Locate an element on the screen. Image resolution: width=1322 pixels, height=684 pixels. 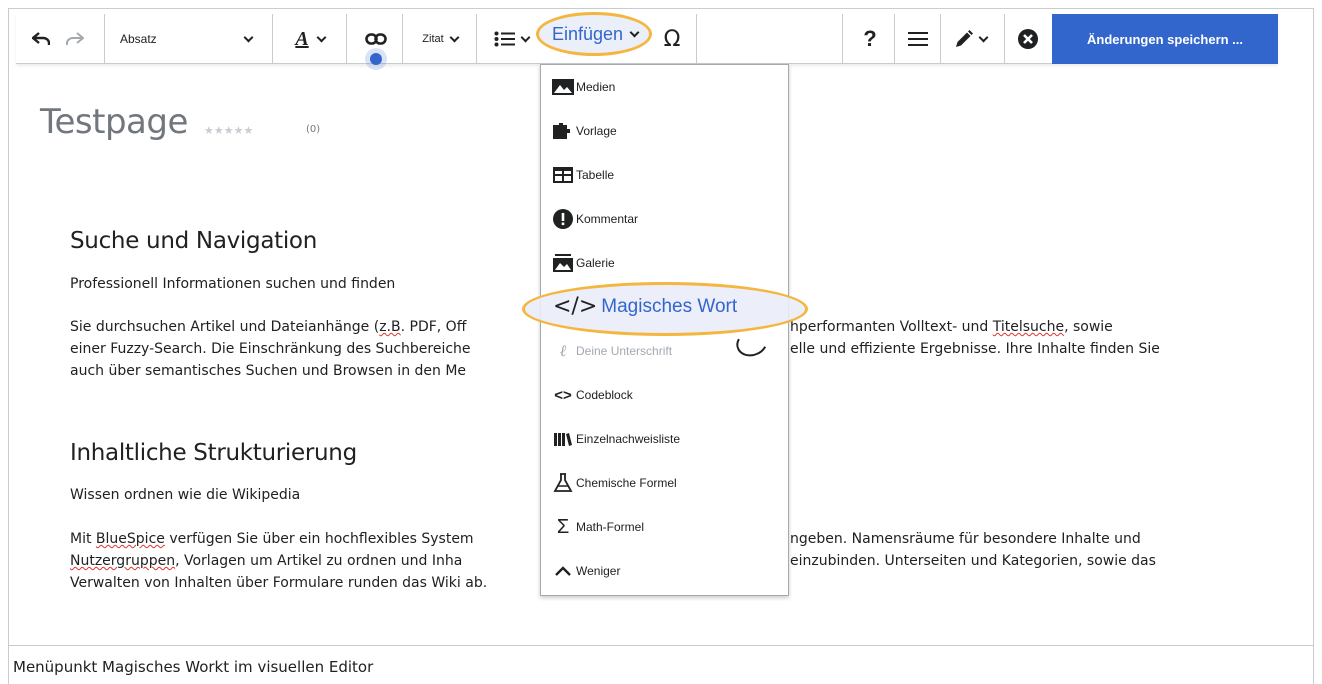
code-icon: <> is located at coordinates (563, 395).